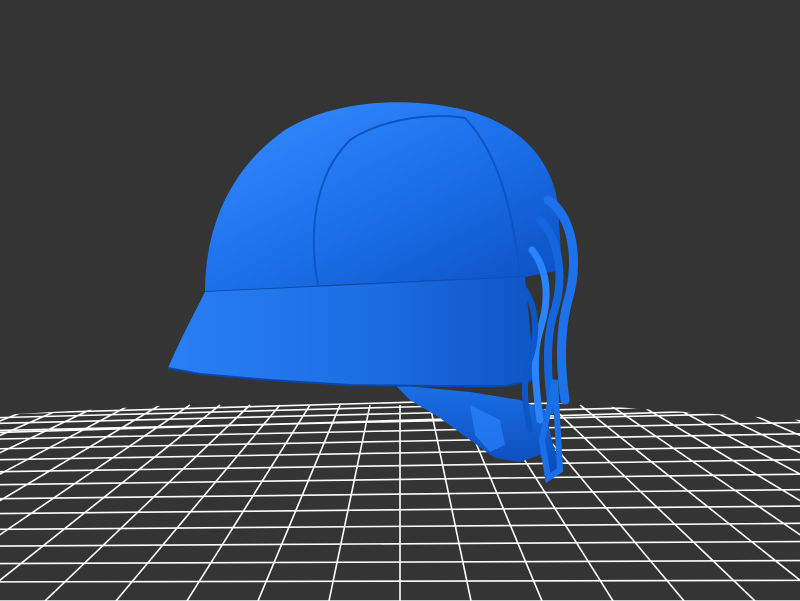  I want to click on helmet-brim, so click(351, 331).